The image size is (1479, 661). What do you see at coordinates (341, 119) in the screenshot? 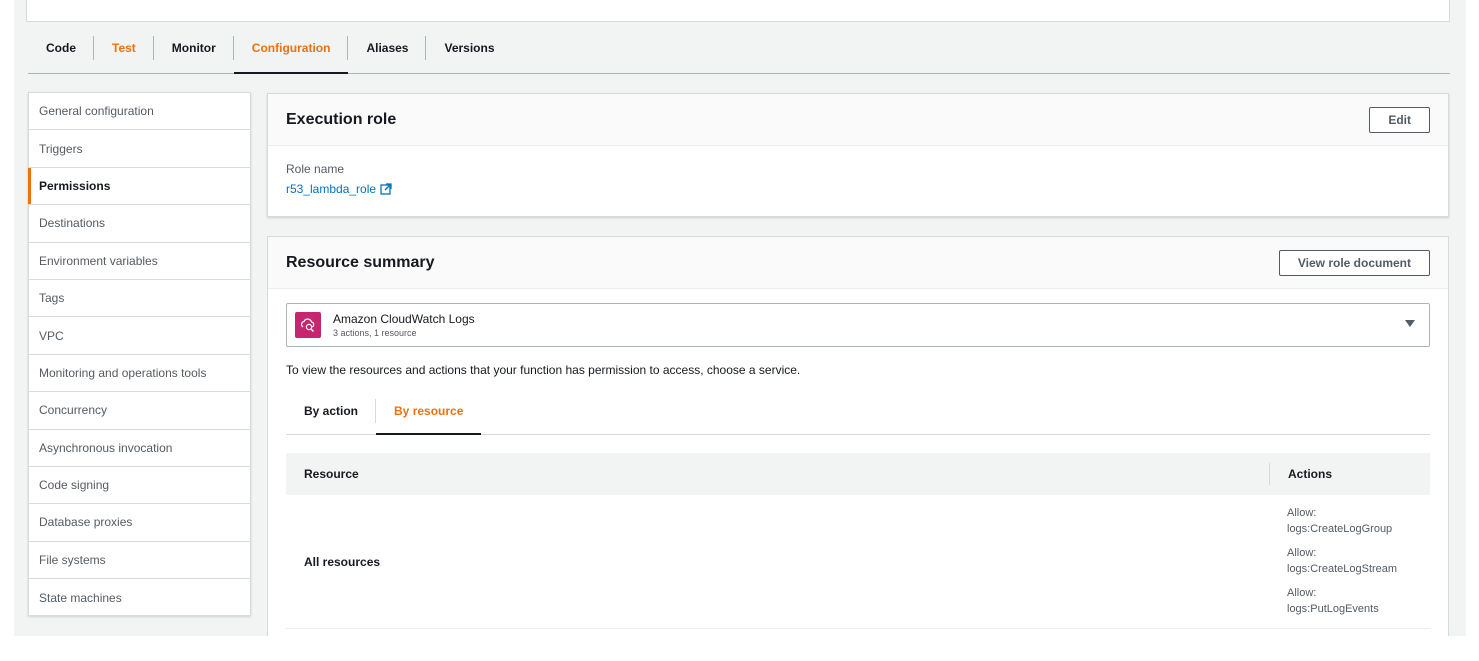
I see `execution-role-title: Execution role` at bounding box center [341, 119].